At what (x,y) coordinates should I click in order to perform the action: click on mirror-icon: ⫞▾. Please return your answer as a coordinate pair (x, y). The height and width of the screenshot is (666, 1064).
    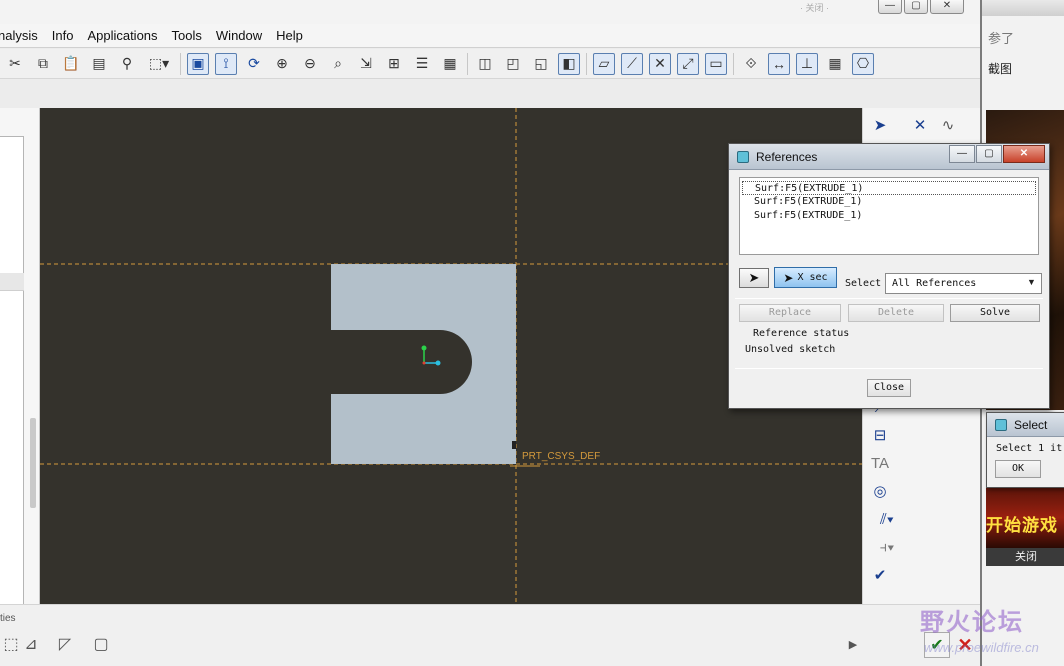
    Looking at the image, I should click on (887, 547).